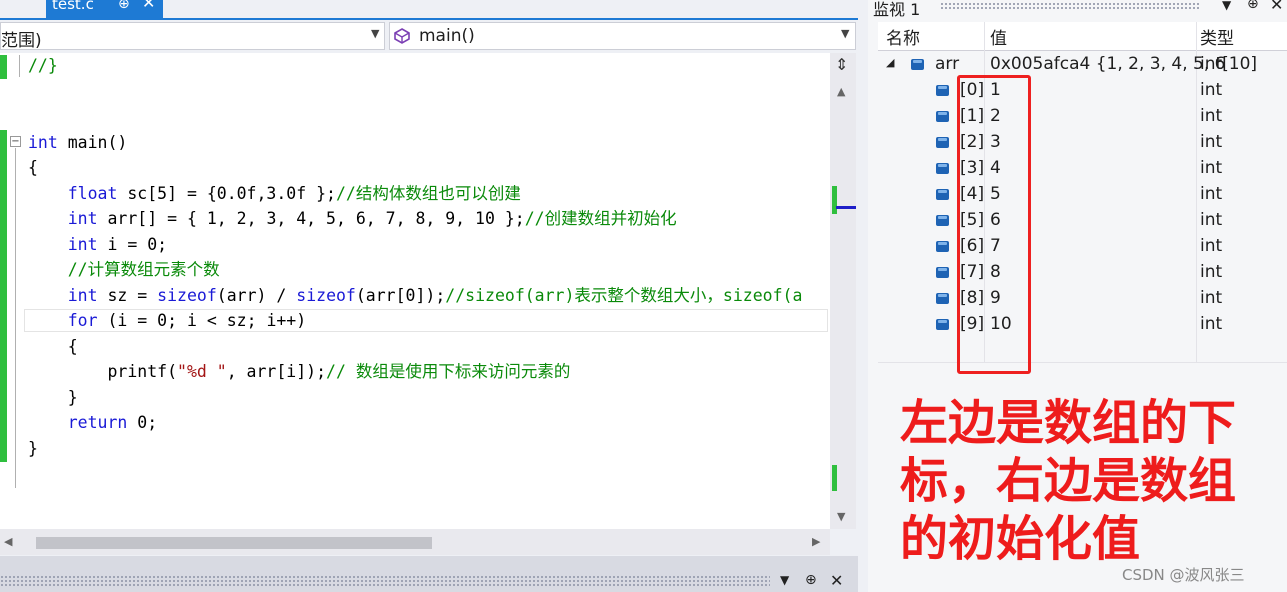  I want to click on scope-dropdown: 范围) ▼, so click(192, 36).